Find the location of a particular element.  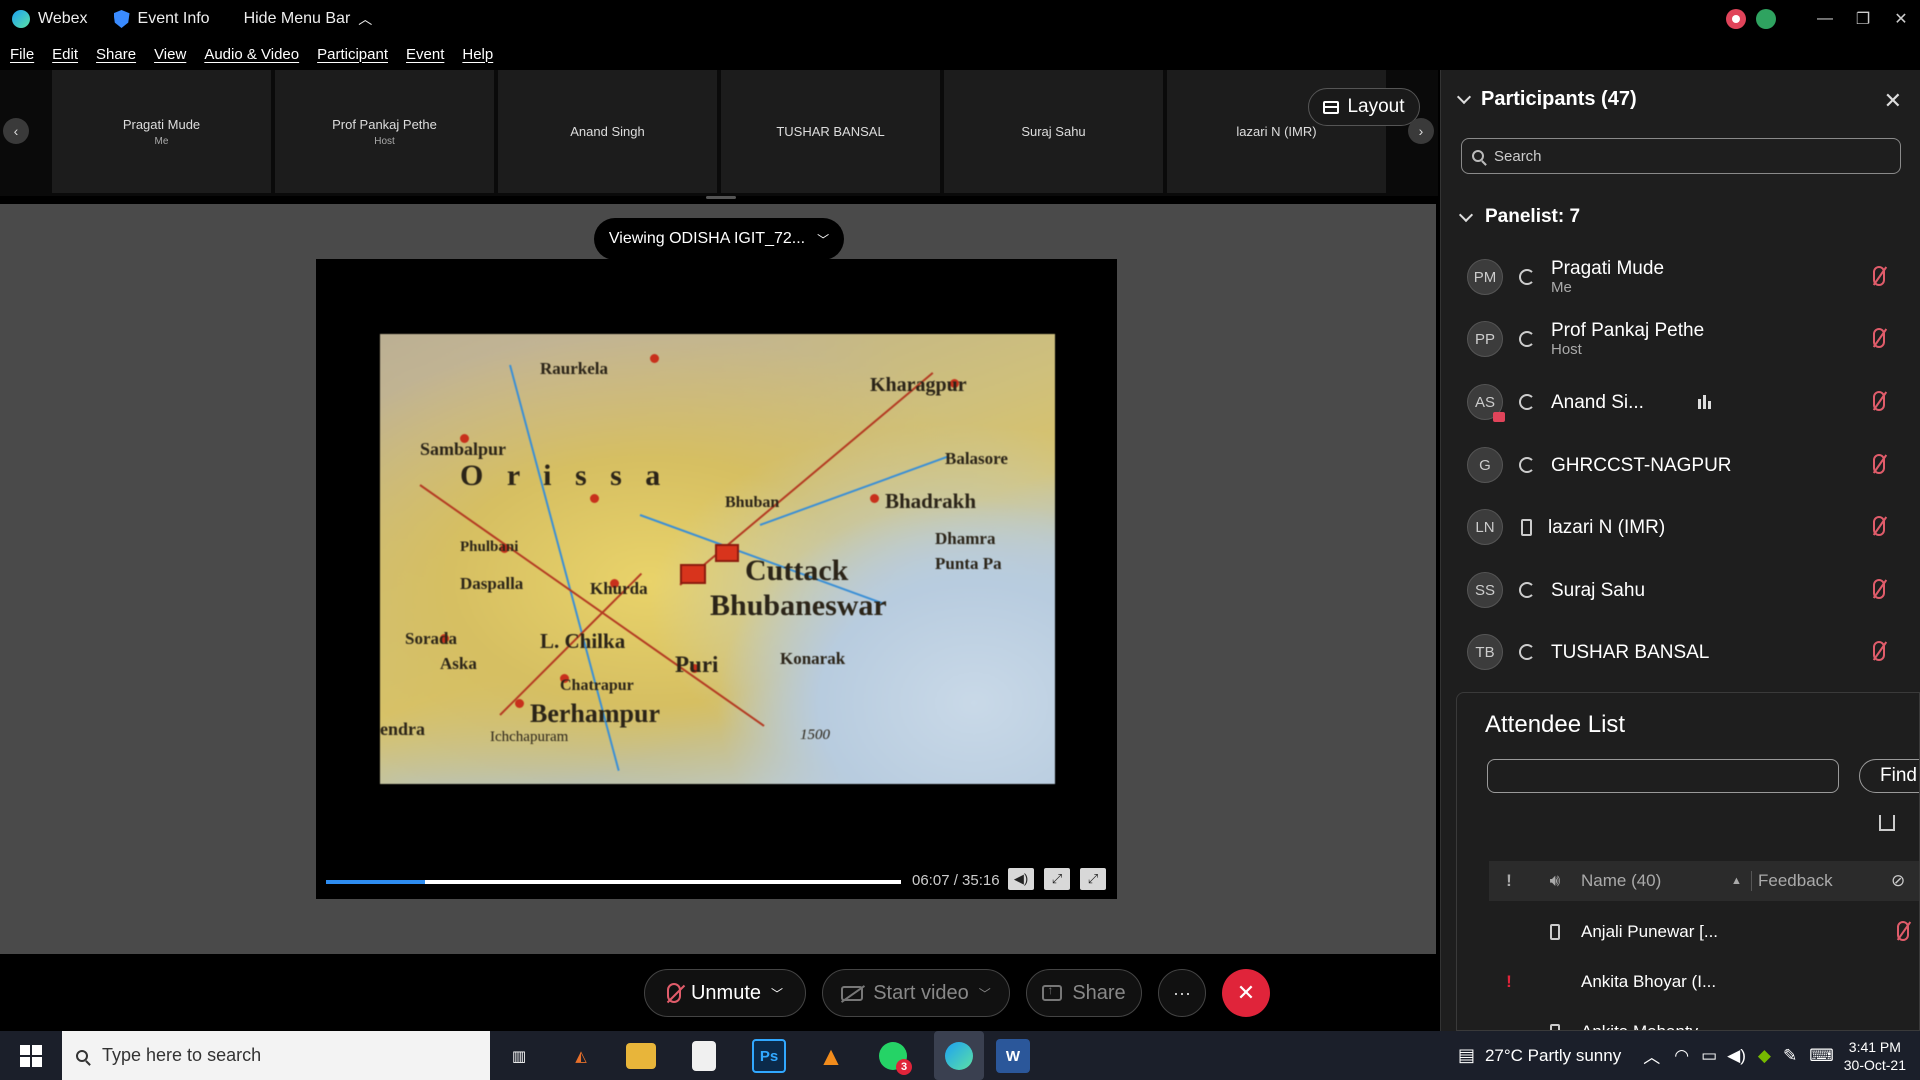

keyboard-icon: ⌨ is located at coordinates (1821, 1056).